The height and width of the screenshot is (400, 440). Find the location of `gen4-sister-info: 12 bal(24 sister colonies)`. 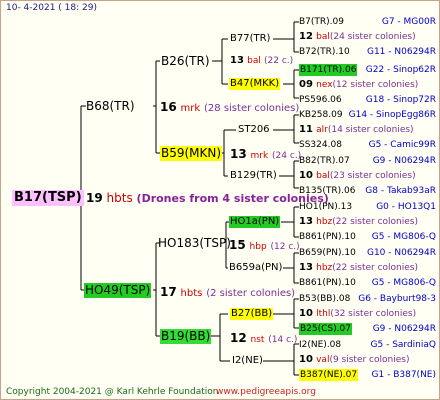

gen4-sister-info: 12 bal(24 sister colonies) is located at coordinates (357, 37).